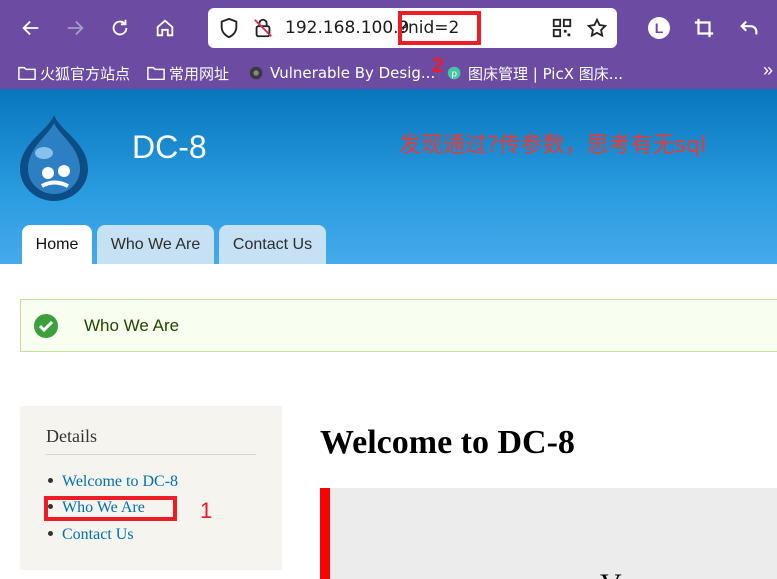  What do you see at coordinates (71, 436) in the screenshot?
I see `sidebar-title: Details` at bounding box center [71, 436].